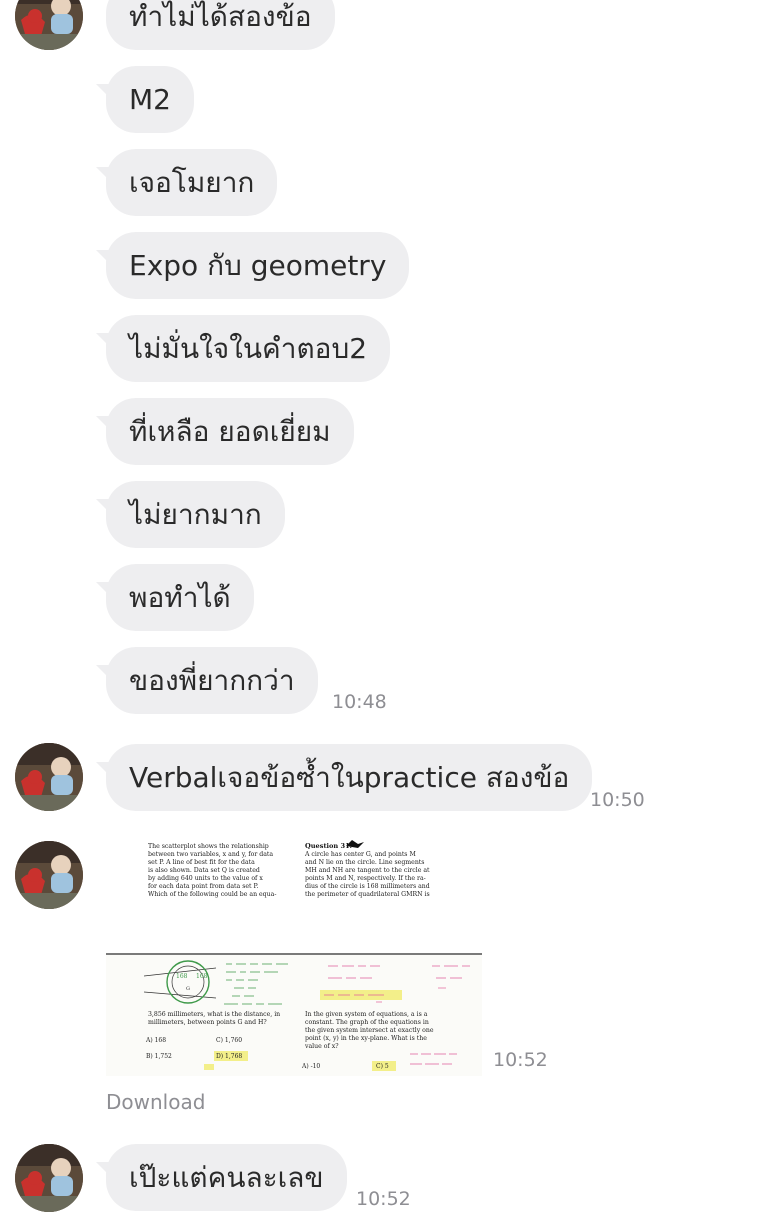 The image size is (779, 1212). Describe the element at coordinates (229, 1040) in the screenshot. I see `answer-choice: C) 1,760` at that location.